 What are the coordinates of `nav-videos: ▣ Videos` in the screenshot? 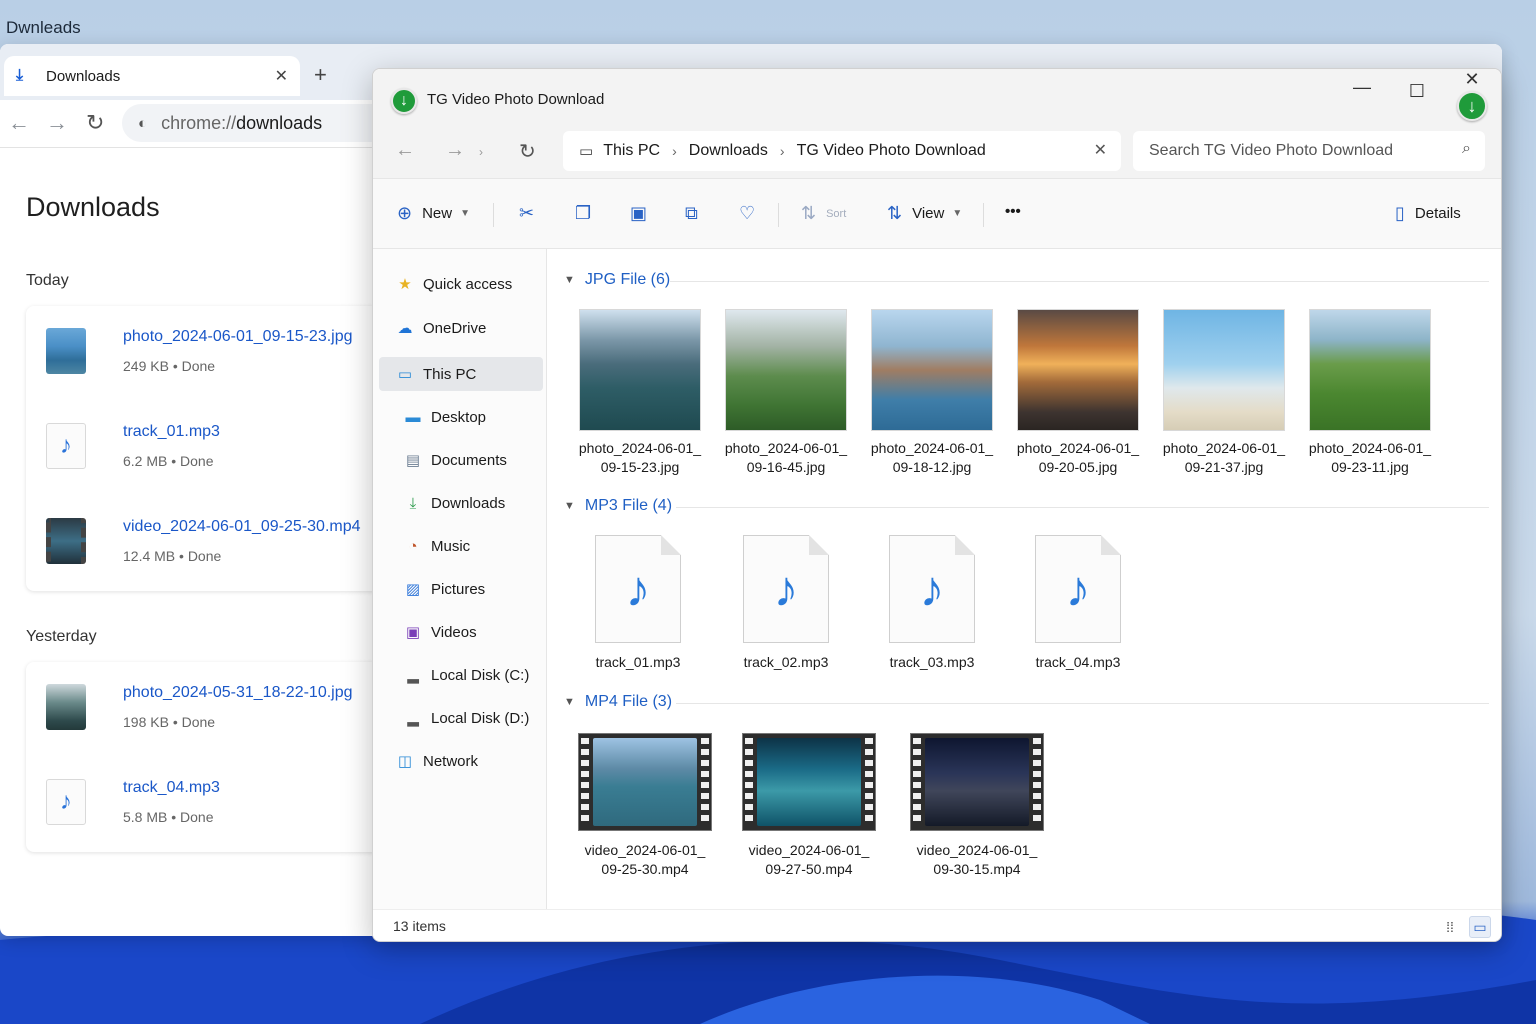 It's located at (461, 632).